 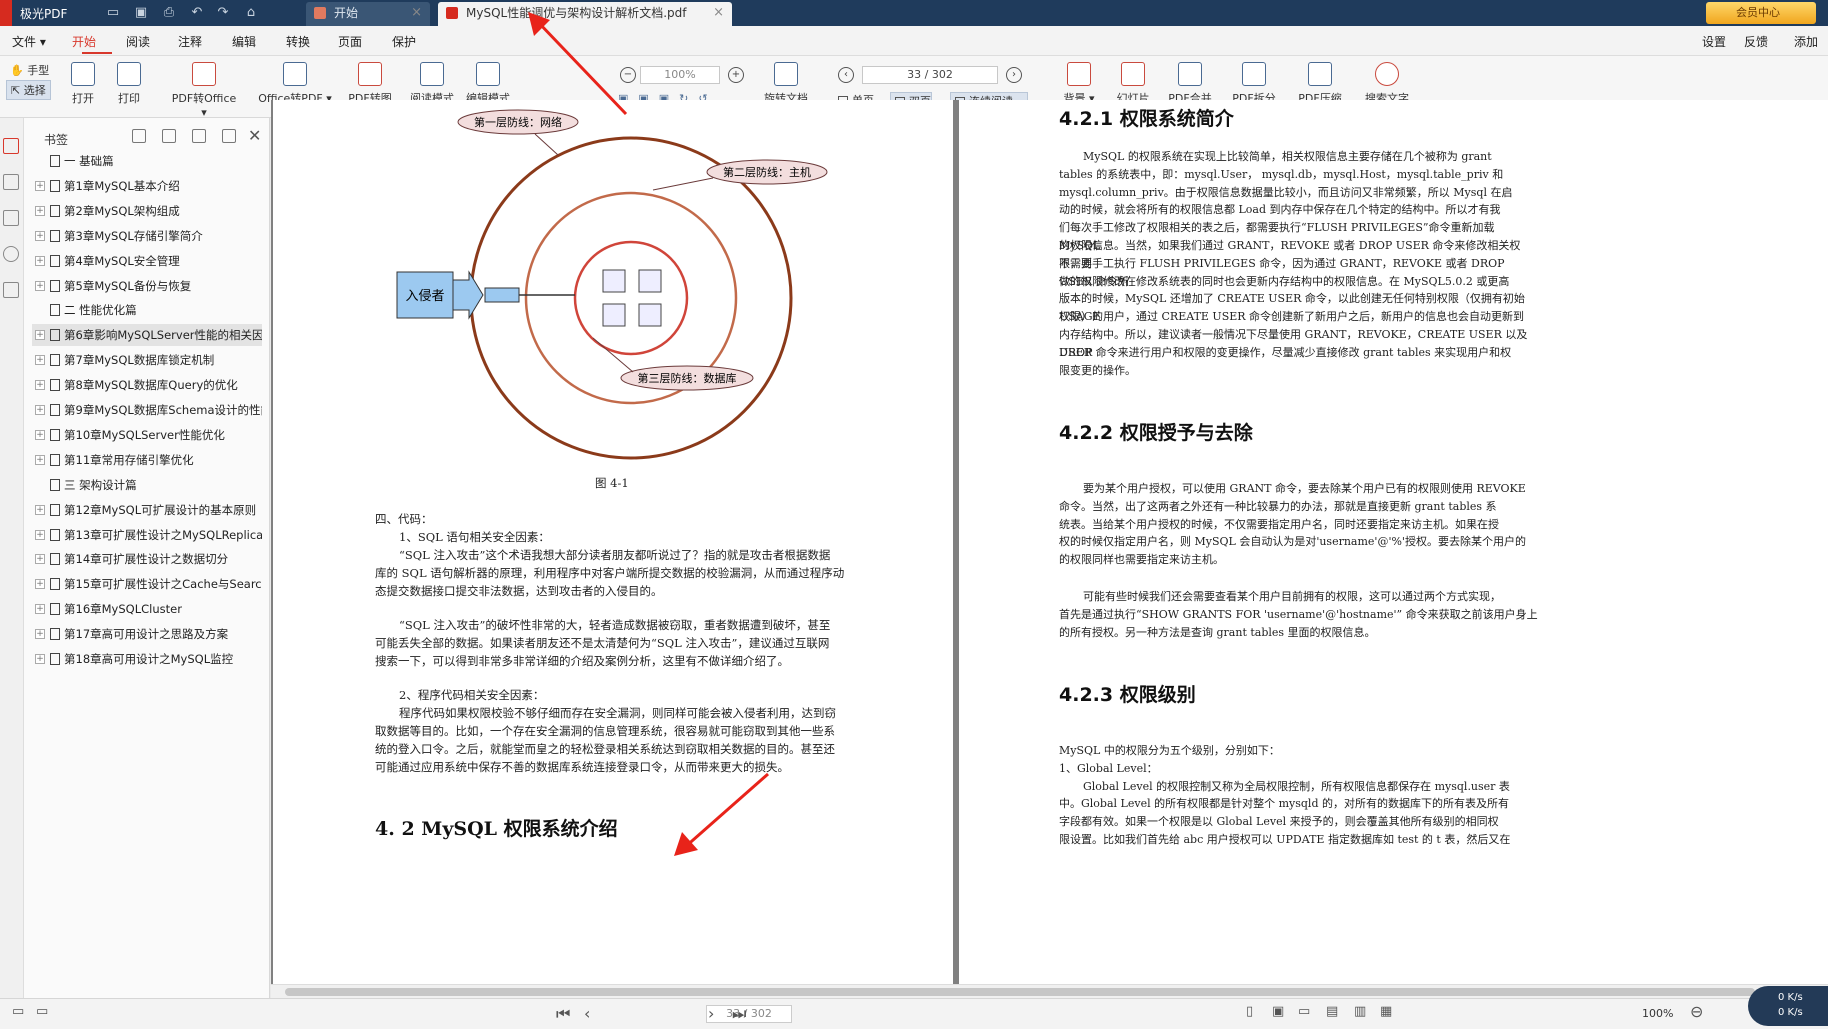 What do you see at coordinates (147, 634) in the screenshot?
I see `bookmark-item: + 第17章高可用设计之思路及方案` at bounding box center [147, 634].